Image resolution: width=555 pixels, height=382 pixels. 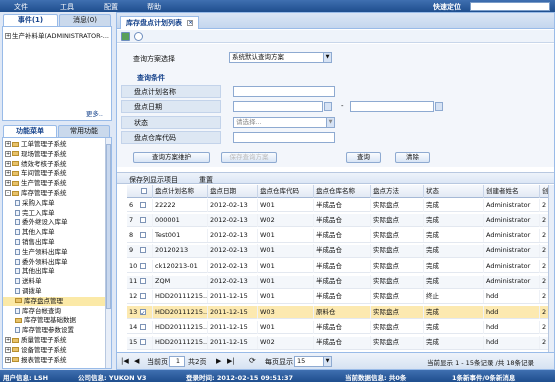 What do you see at coordinates (54, 213) in the screenshot?
I see `tree-item: 完工入库单` at bounding box center [54, 213].